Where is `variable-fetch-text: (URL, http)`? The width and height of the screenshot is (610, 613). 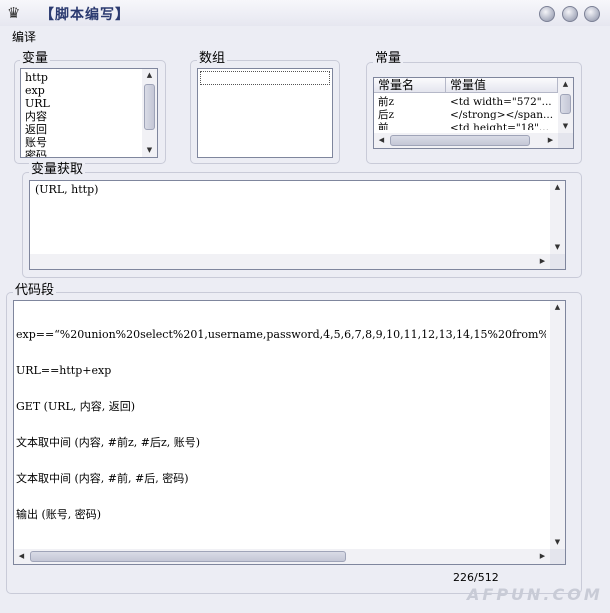 variable-fetch-text: (URL, http) is located at coordinates (66, 190).